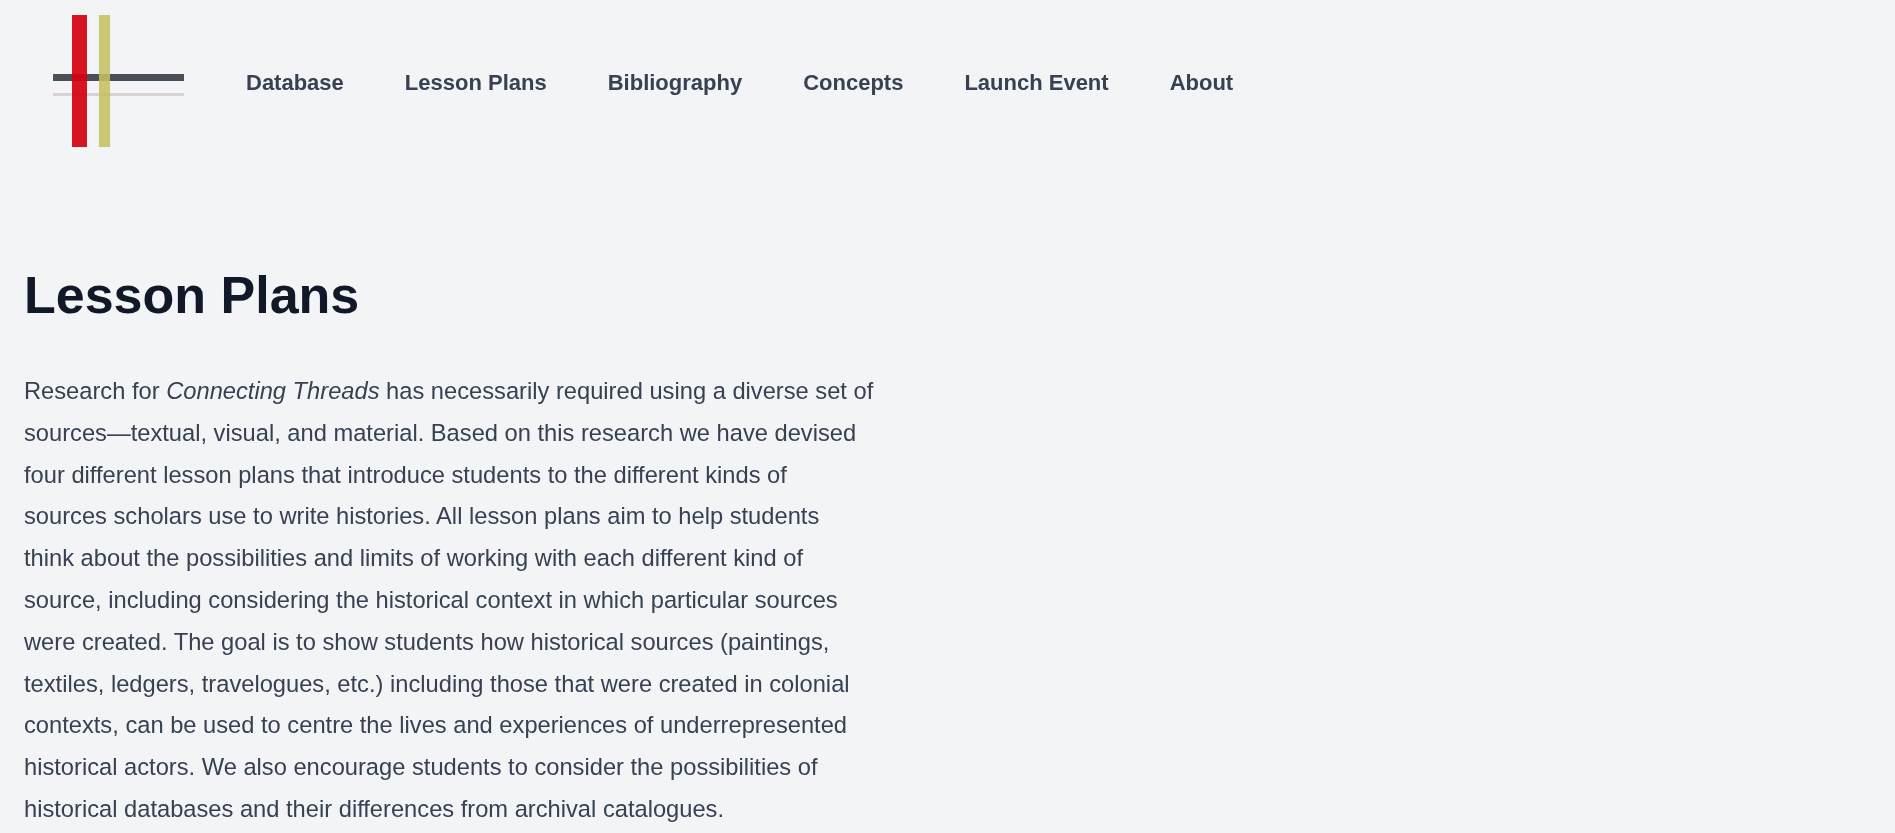  I want to click on nav-link: Database, so click(295, 83).